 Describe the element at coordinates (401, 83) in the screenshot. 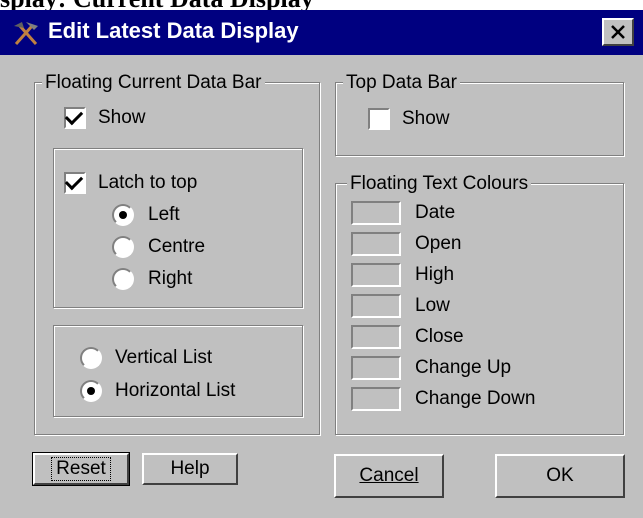

I see `top-bar-group-title: Top Data Bar` at that location.